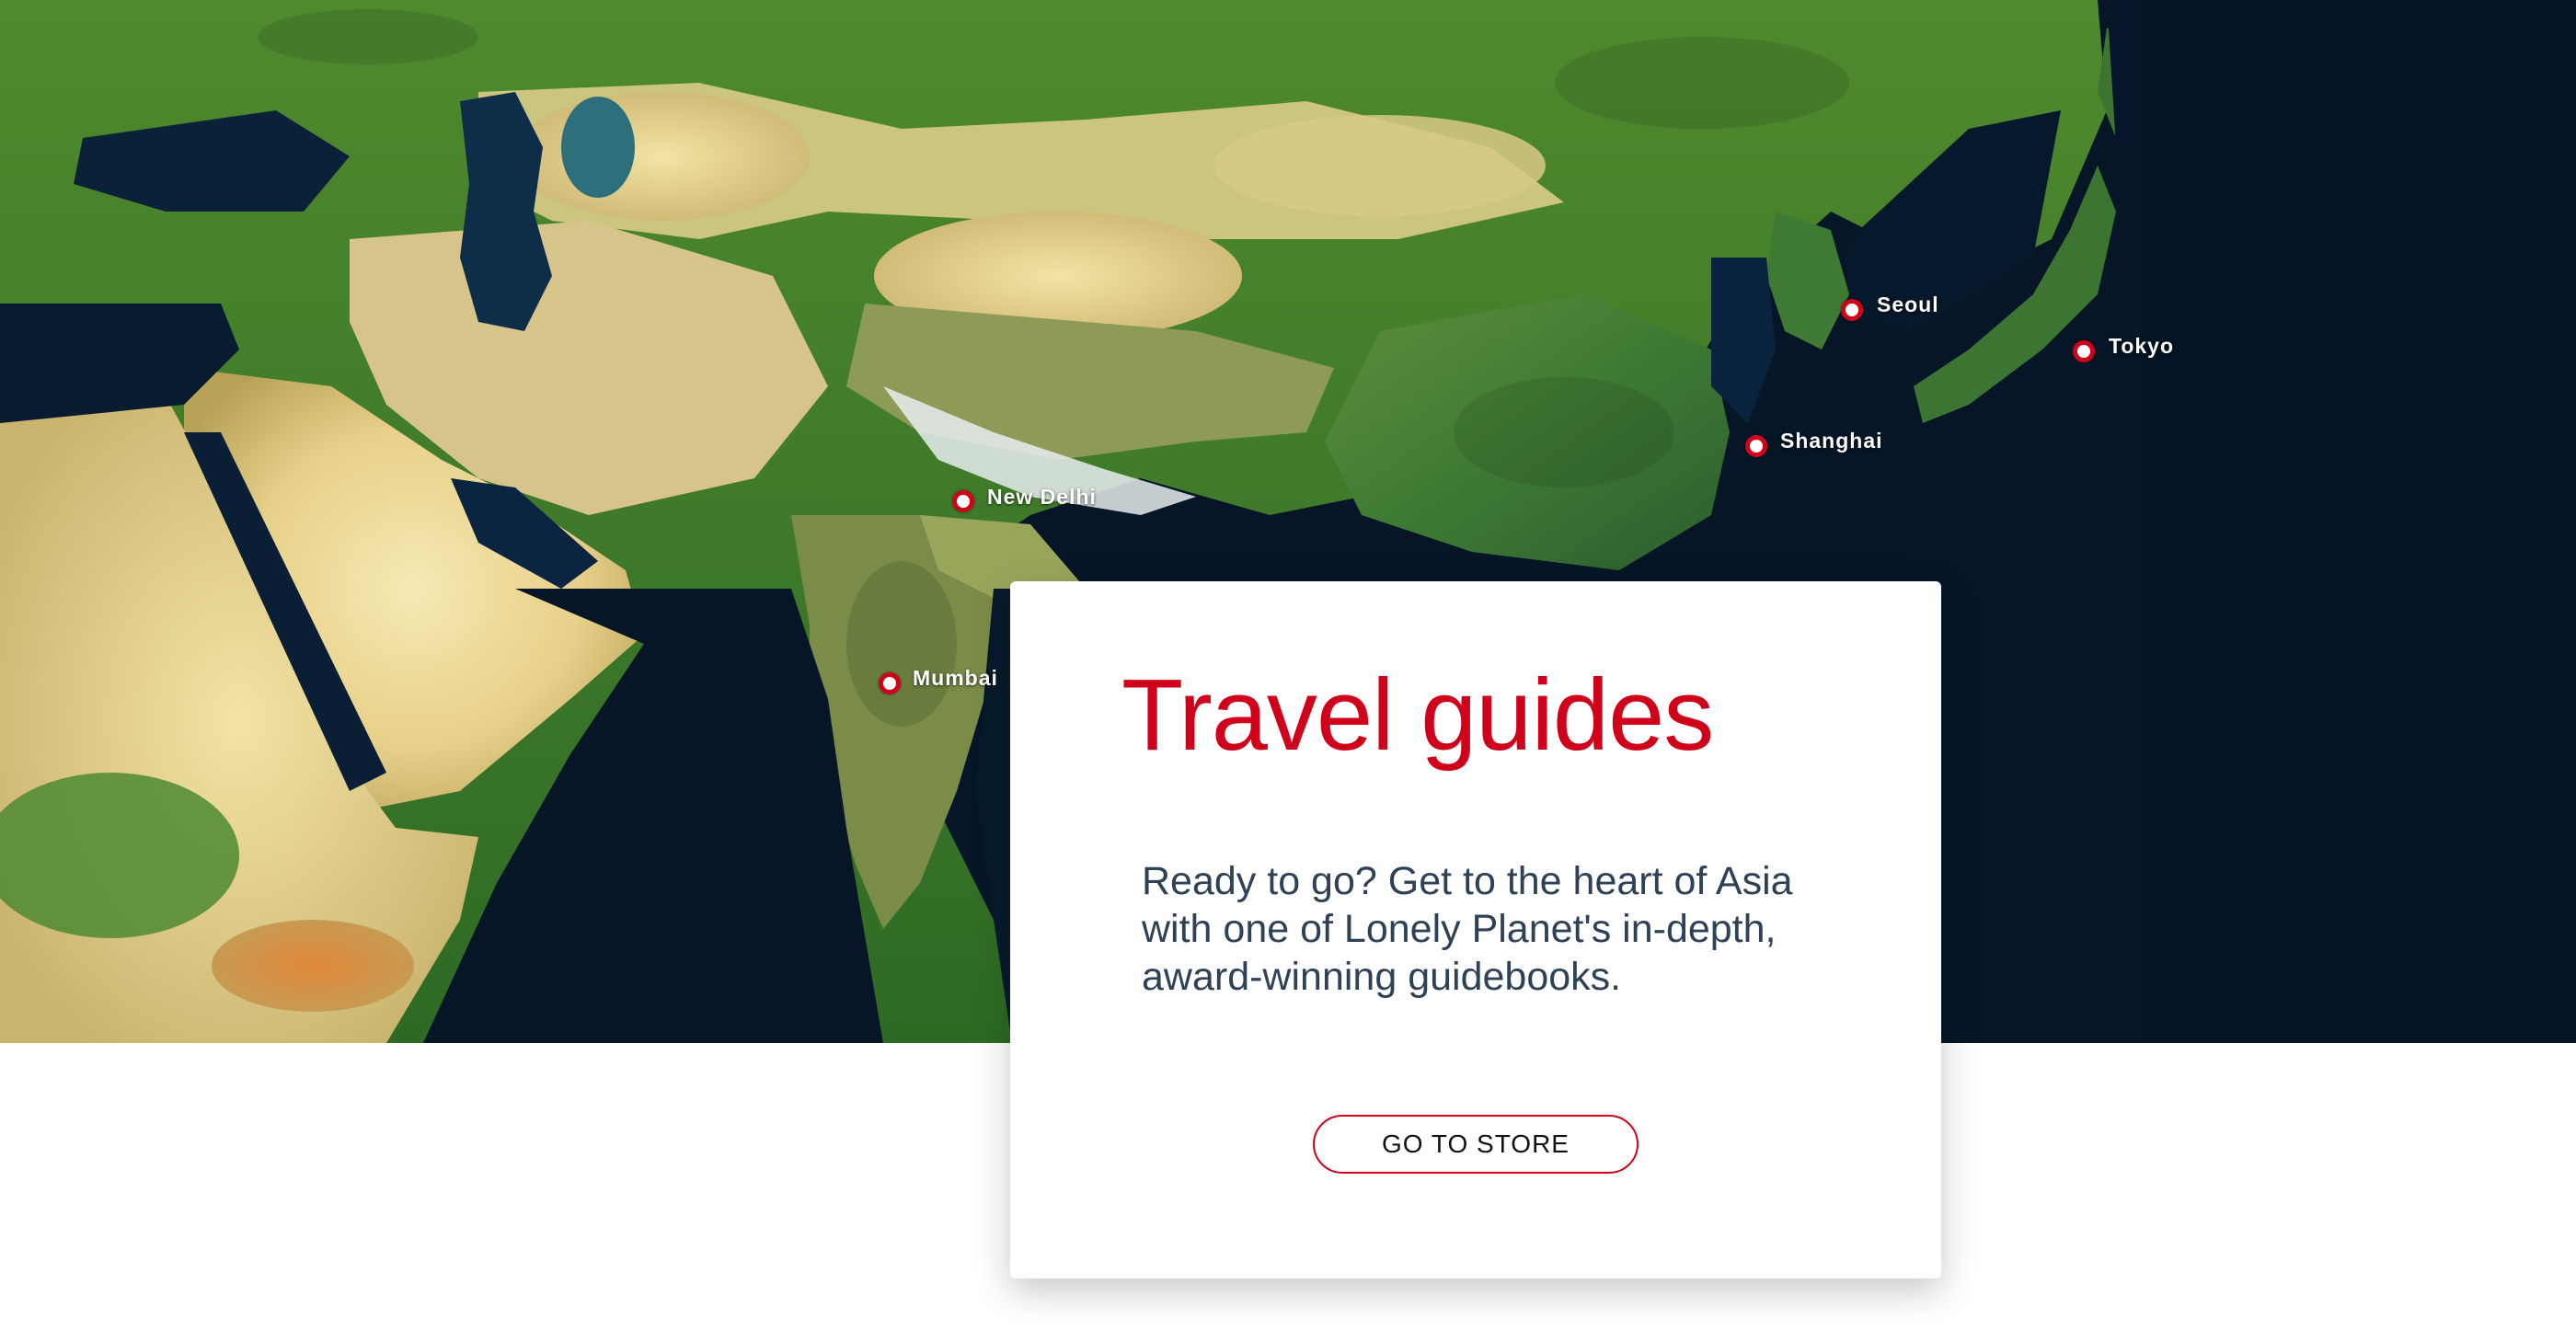  Describe the element at coordinates (1831, 441) in the screenshot. I see `city-label-shanghai: Shanghai` at that location.